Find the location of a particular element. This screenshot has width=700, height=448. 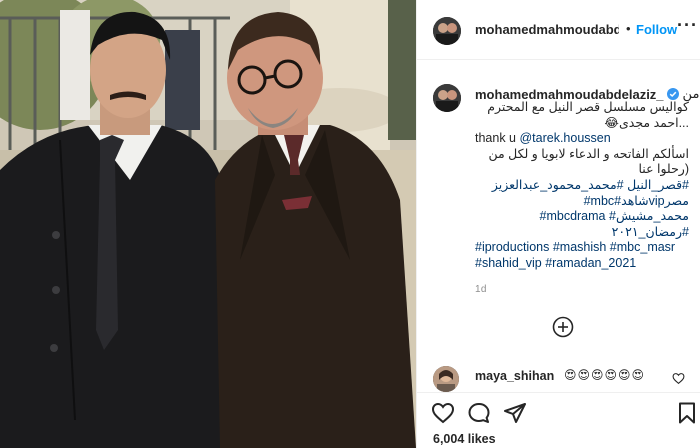

follow-button: Follow is located at coordinates (656, 29).